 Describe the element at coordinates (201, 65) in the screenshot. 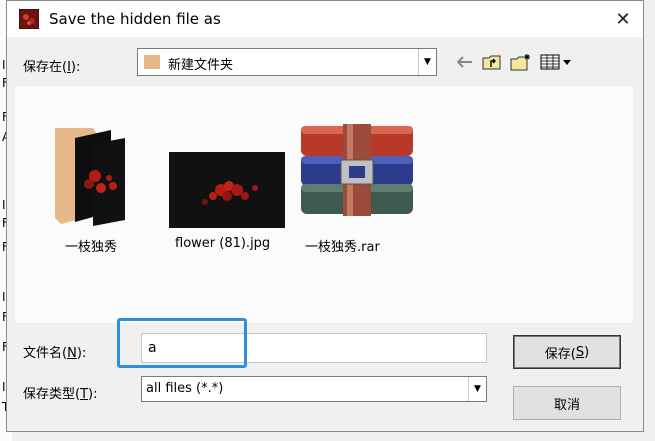

I see `save-in-value: 新建文件夹` at that location.